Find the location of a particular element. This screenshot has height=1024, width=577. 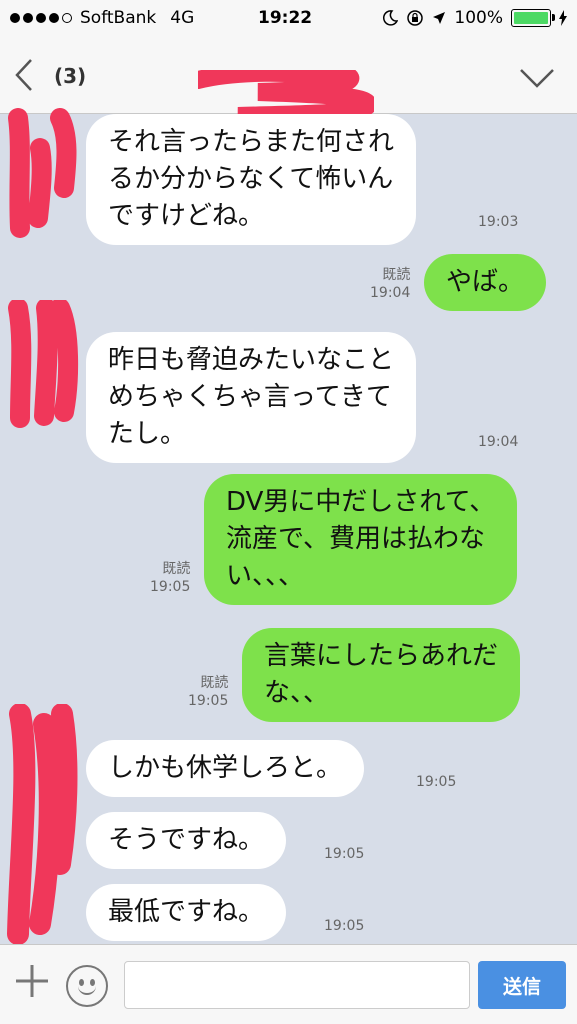

outgoing-message-bubble: DV男に中だしされて、 流産で、費用は払わな い、、、 is located at coordinates (361, 539).